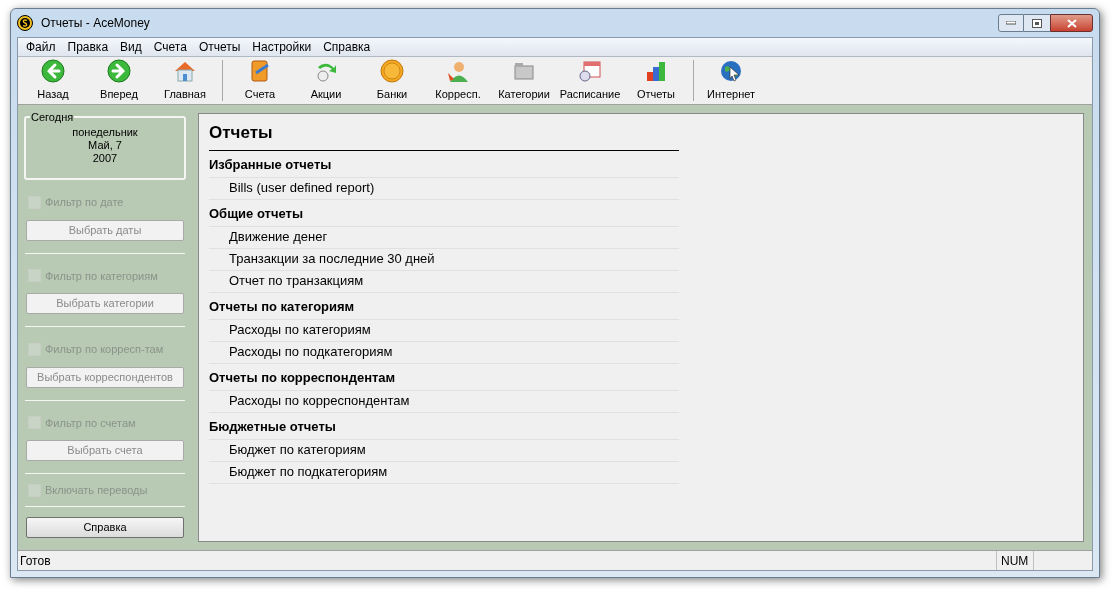  Describe the element at coordinates (444, 281) in the screenshot. I see `report-link: Отчет по транзакциям` at that location.